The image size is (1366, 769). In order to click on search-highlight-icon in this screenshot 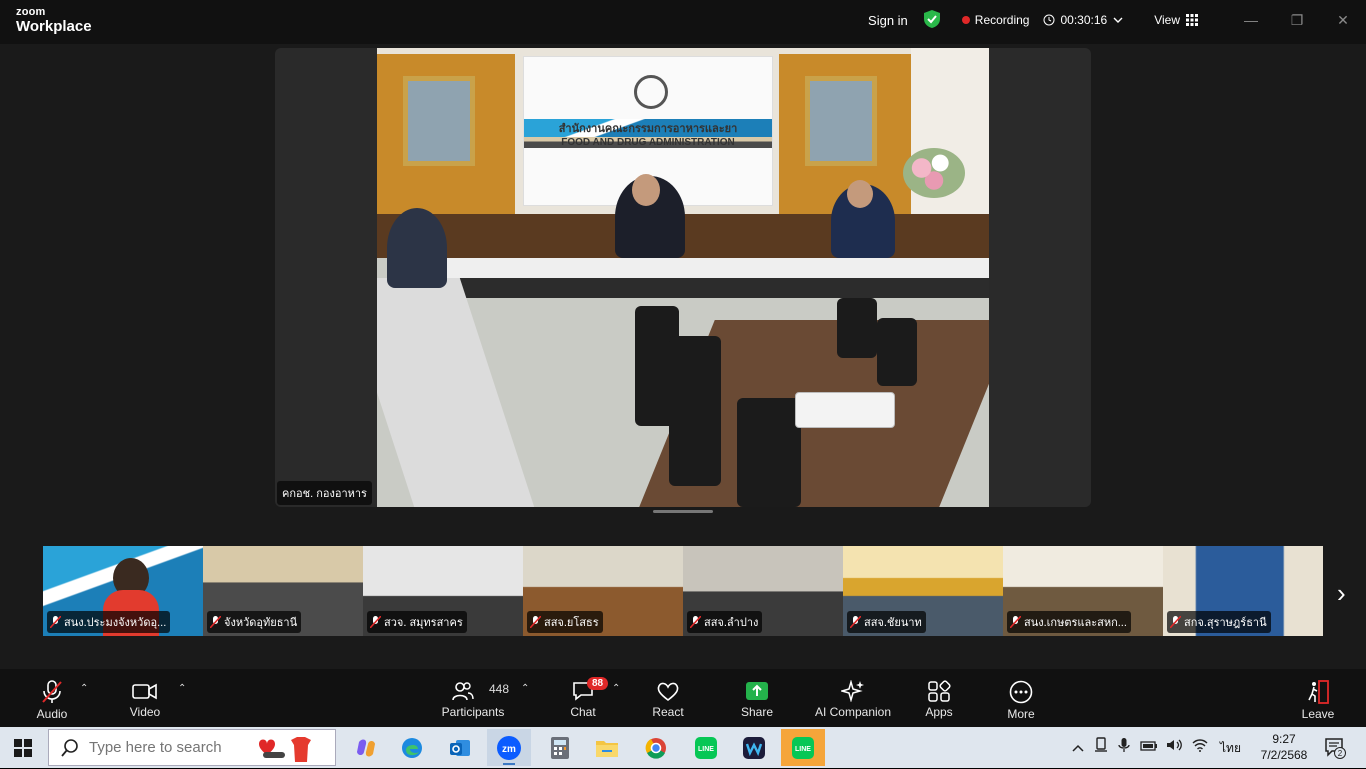, I will do `click(285, 751)`.